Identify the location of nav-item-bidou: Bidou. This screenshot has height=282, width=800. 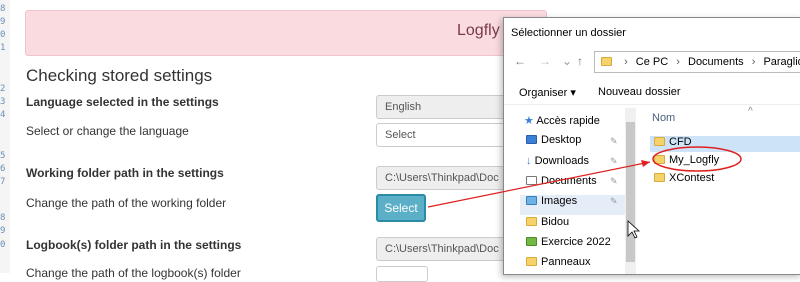
(547, 226).